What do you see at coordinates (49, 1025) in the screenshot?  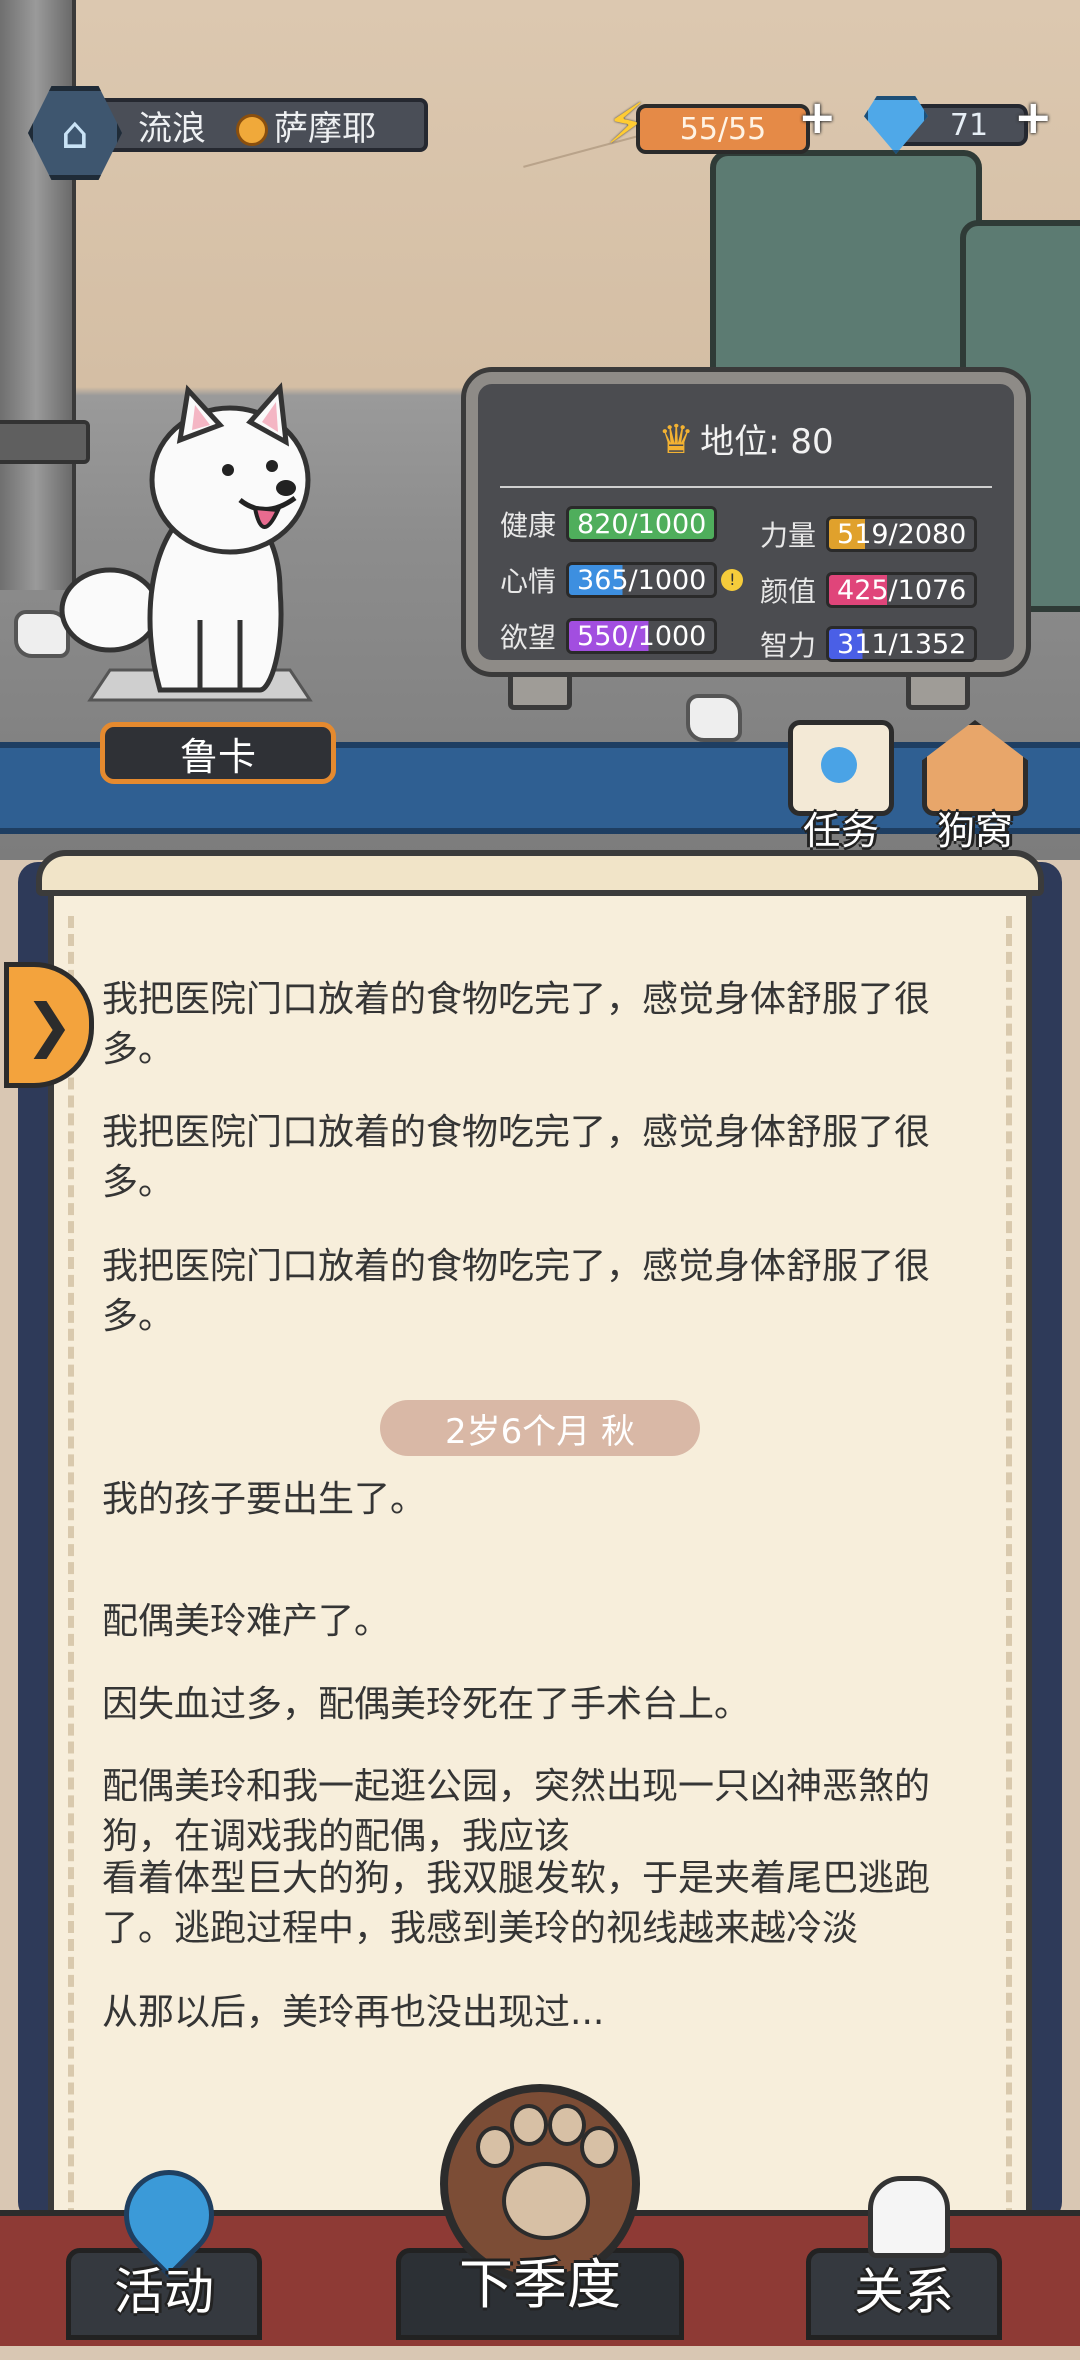 I see `chevron-right-icon: ❯` at bounding box center [49, 1025].